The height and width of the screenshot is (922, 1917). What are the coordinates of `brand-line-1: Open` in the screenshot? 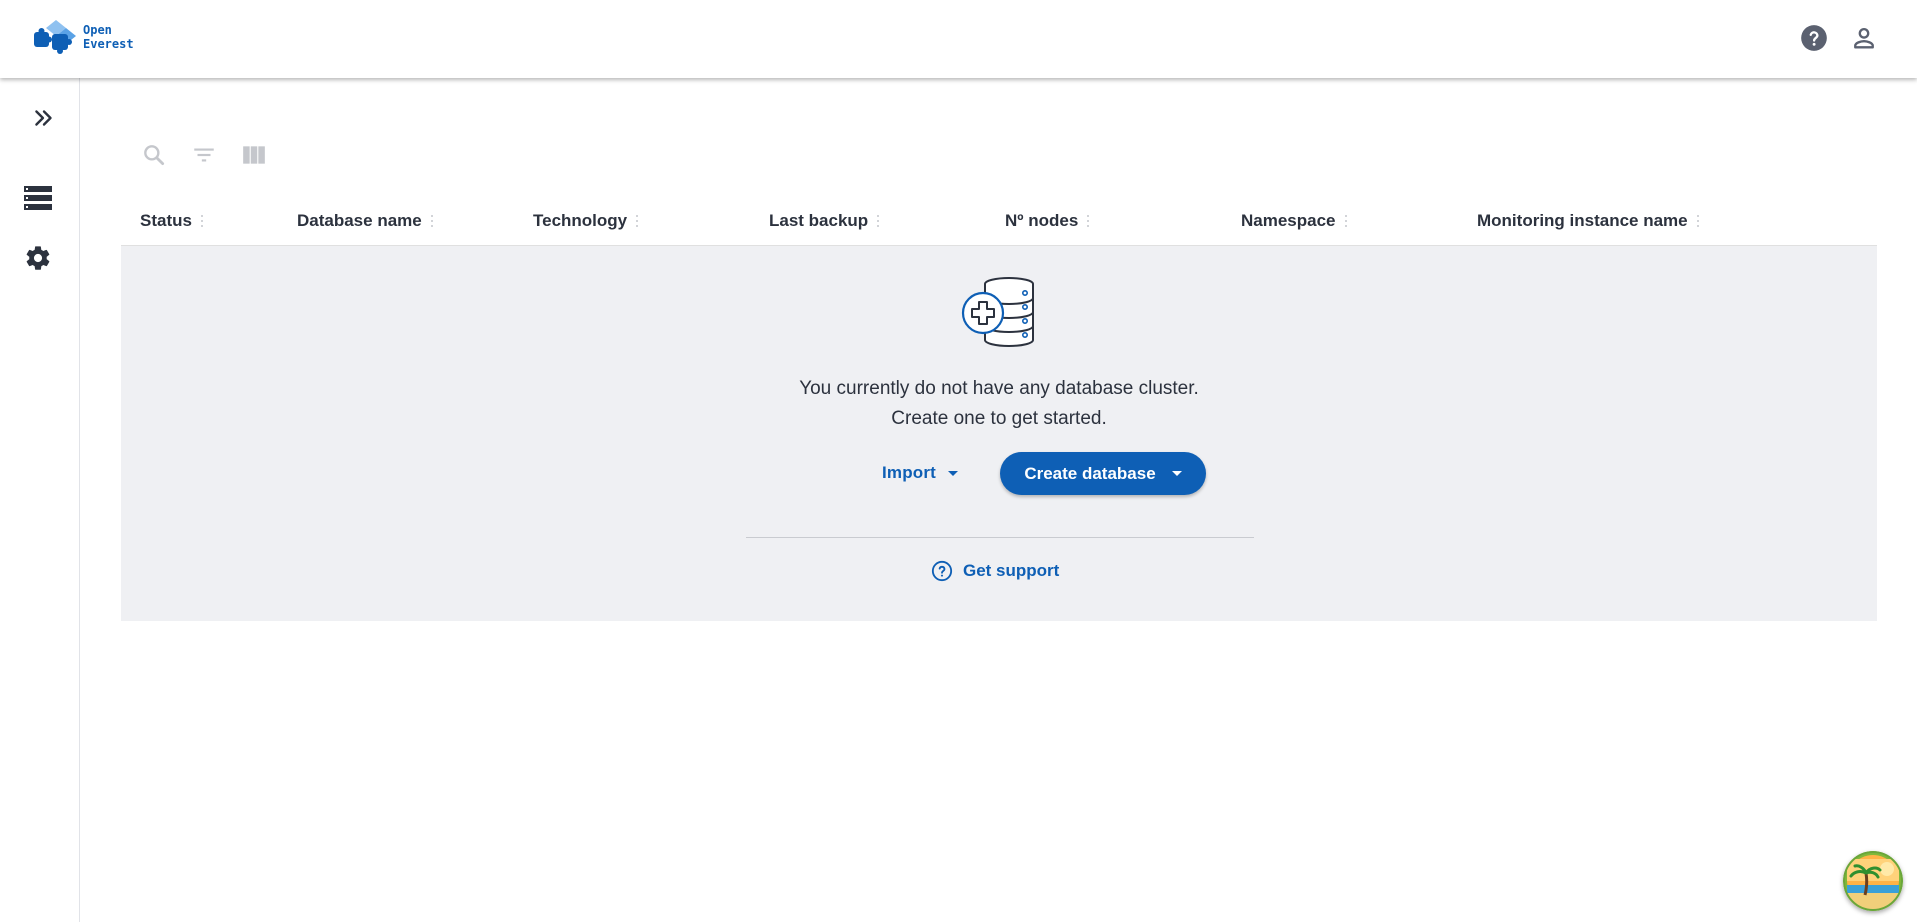 It's located at (97, 30).